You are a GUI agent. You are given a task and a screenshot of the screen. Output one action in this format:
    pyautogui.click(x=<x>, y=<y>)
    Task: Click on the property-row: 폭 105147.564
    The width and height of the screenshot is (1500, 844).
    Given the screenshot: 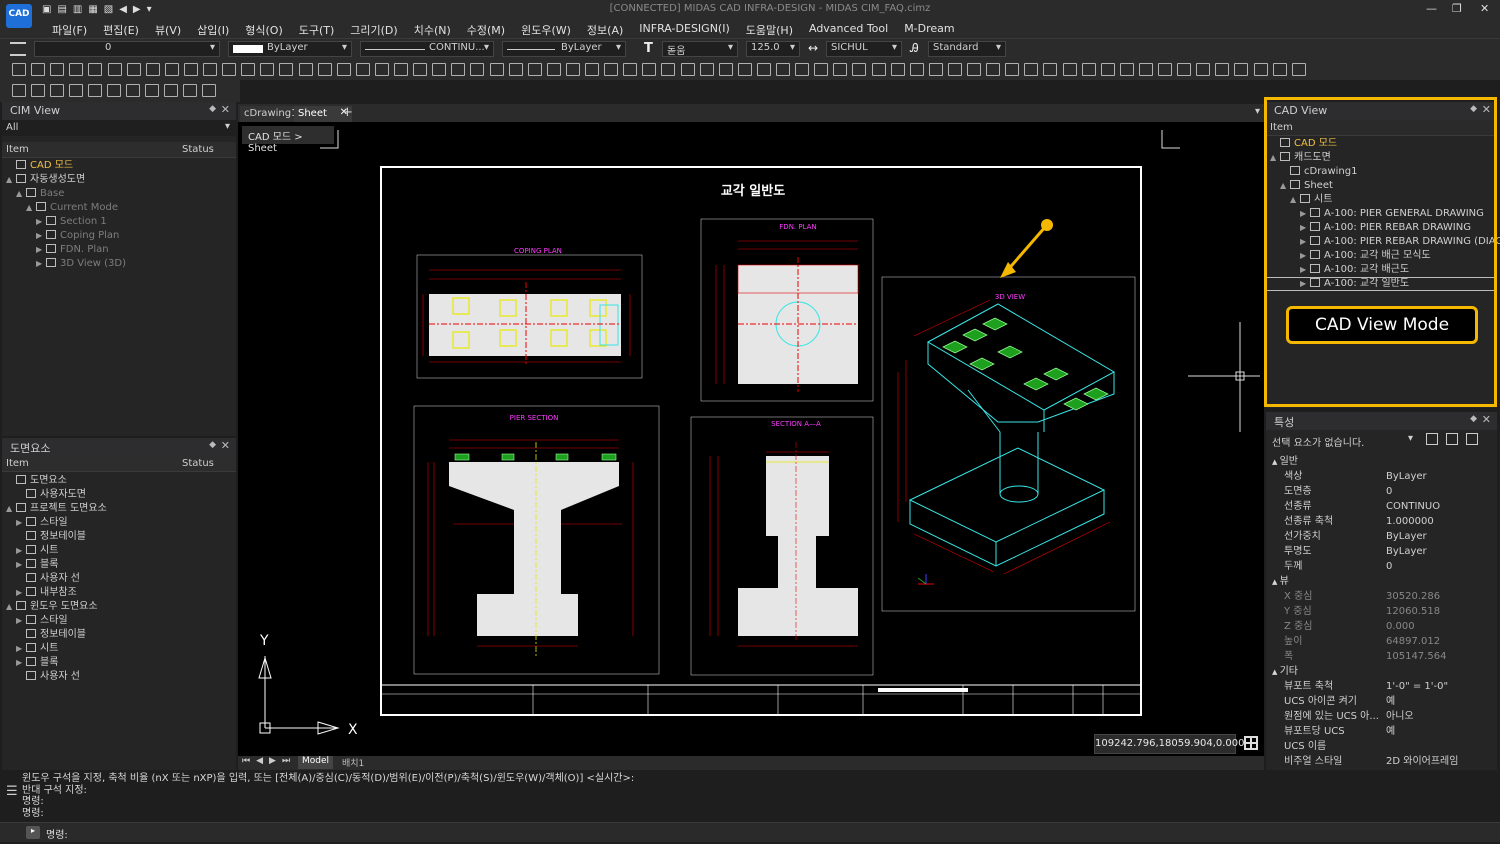 What is the action you would take?
    pyautogui.click(x=1381, y=656)
    